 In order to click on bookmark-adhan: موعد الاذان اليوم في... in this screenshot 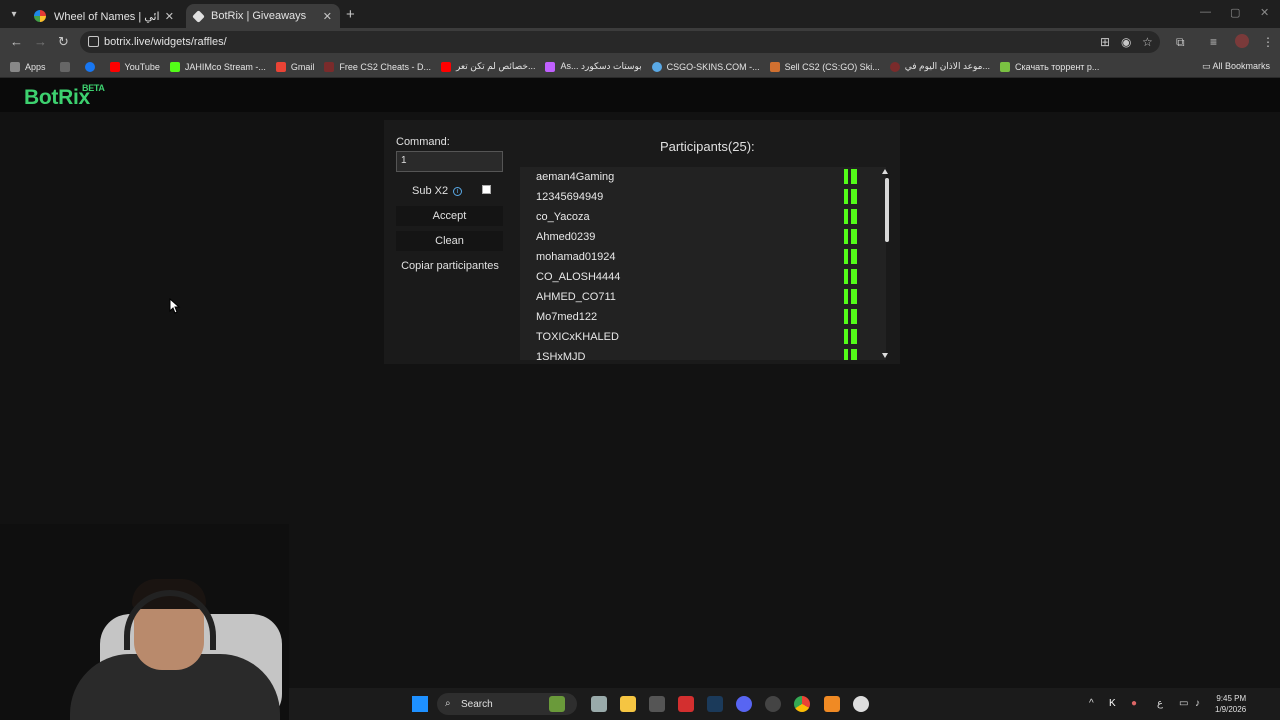, I will do `click(939, 66)`.